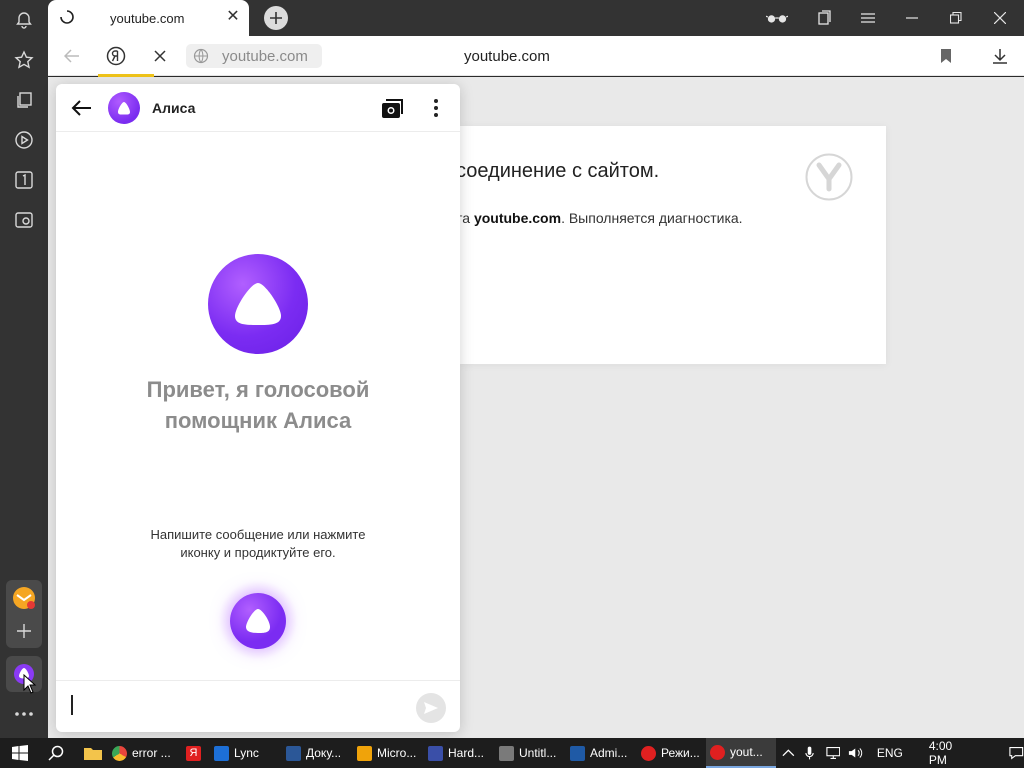 The image size is (1024, 768). I want to click on notifications-icon, so click(1016, 753).